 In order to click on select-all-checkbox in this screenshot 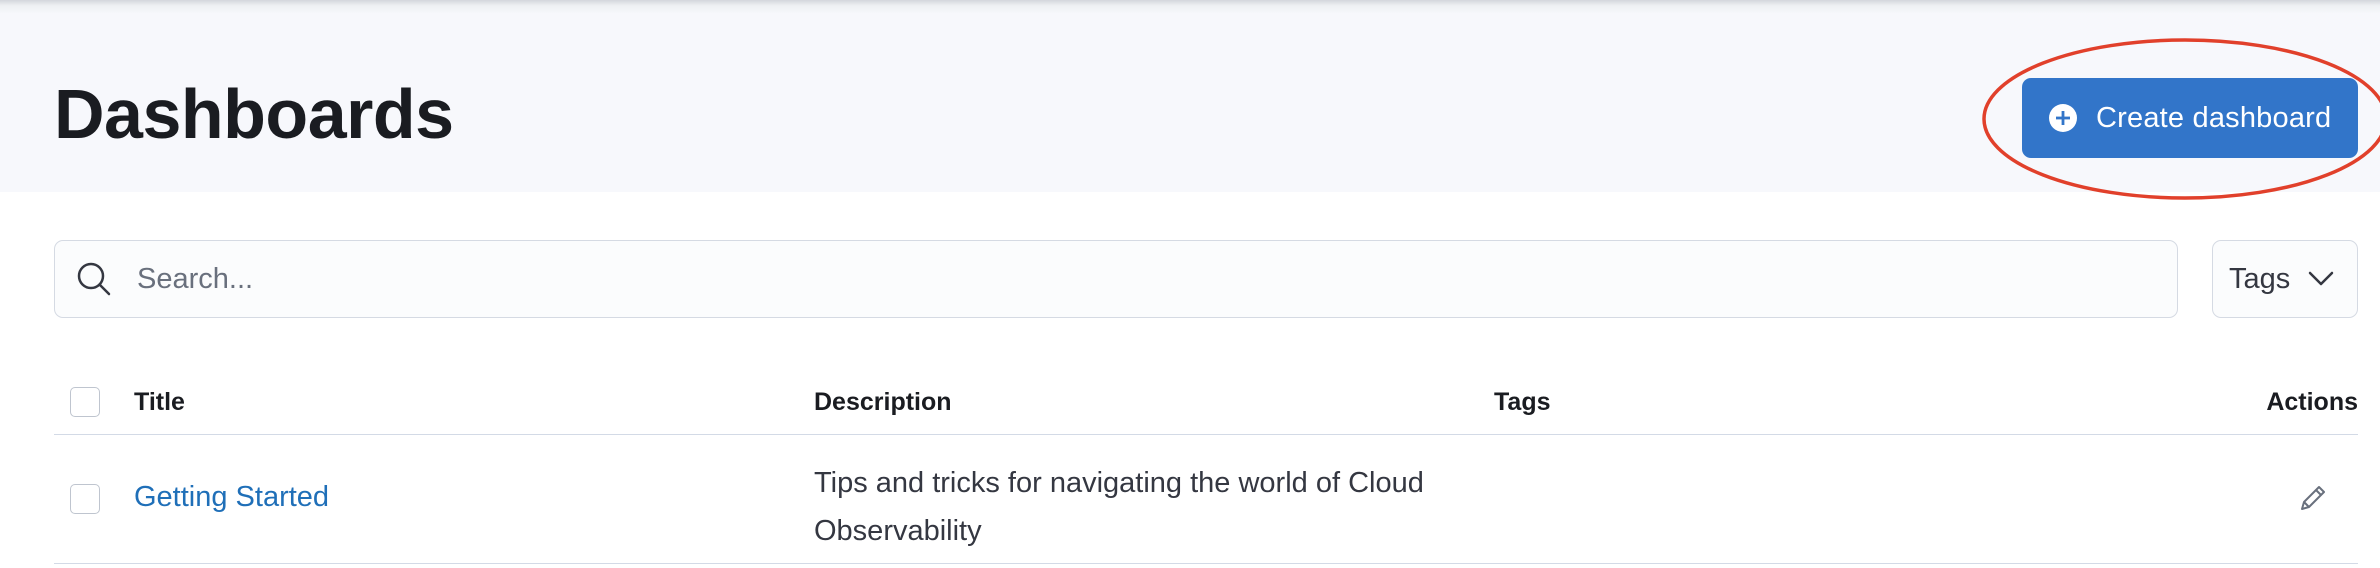, I will do `click(85, 402)`.